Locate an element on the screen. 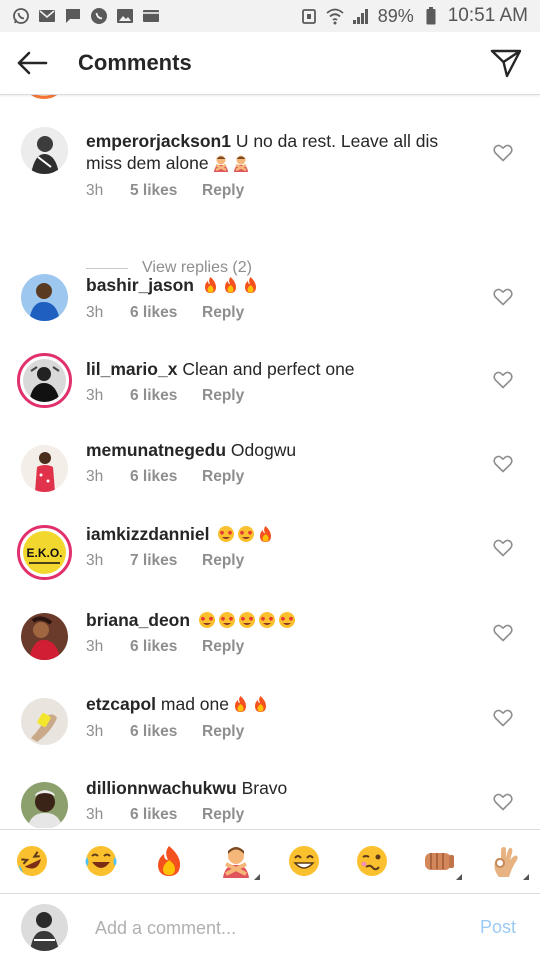 This screenshot has height=960, width=540. comment-meta: 3h 7 likes Reply is located at coordinates (165, 561).